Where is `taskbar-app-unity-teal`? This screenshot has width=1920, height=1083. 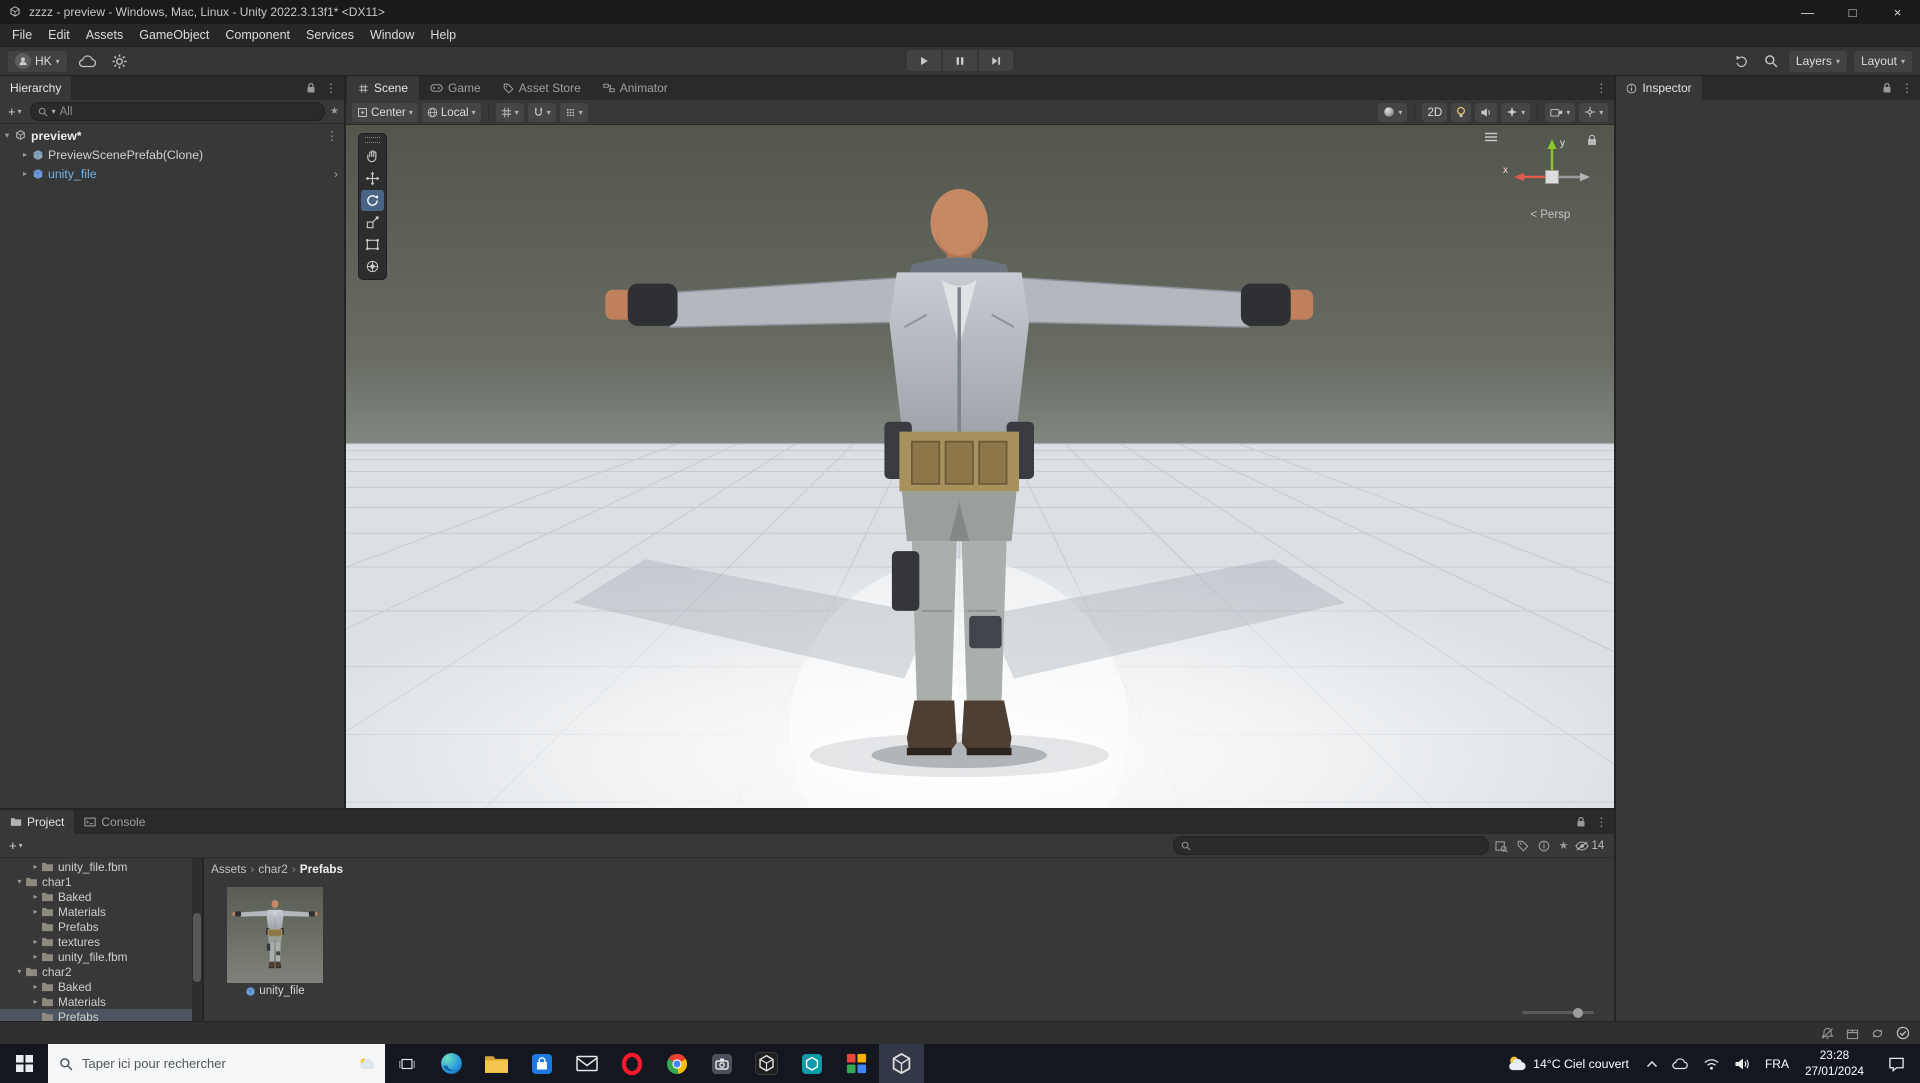
taskbar-app-unity-teal is located at coordinates (811, 1063).